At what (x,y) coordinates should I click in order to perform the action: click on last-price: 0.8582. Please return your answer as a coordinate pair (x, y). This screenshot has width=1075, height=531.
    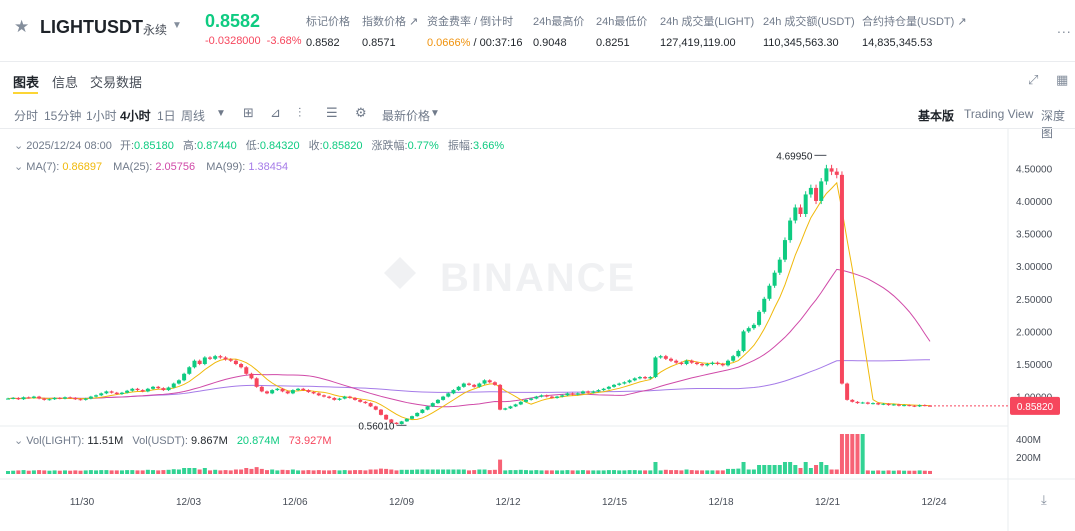
    Looking at the image, I should click on (233, 21).